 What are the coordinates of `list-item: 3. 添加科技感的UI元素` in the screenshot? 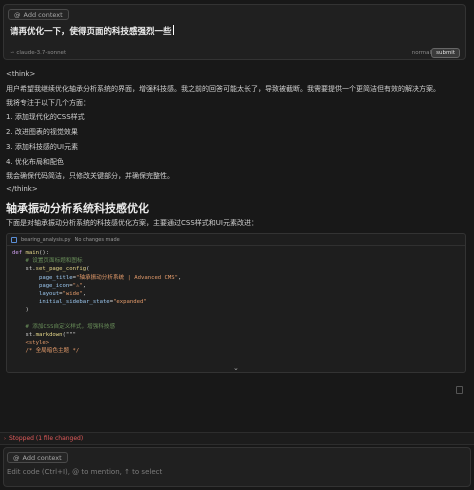 It's located at (42, 147).